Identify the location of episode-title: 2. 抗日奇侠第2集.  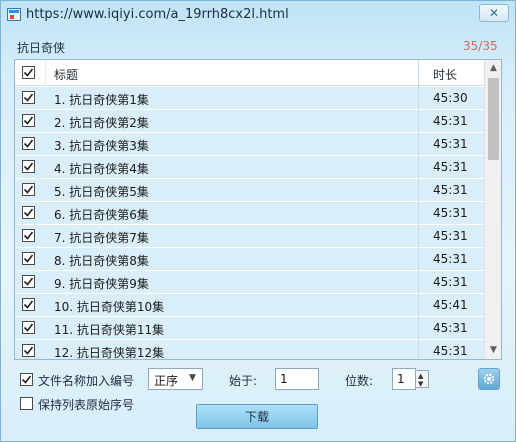
(101, 123).